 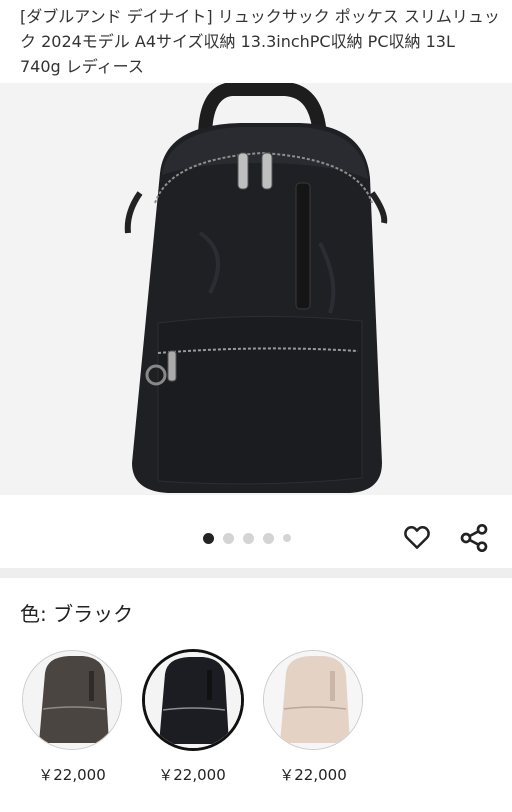 I want to click on selected-color-label: 色: ブラック, so click(x=77, y=614).